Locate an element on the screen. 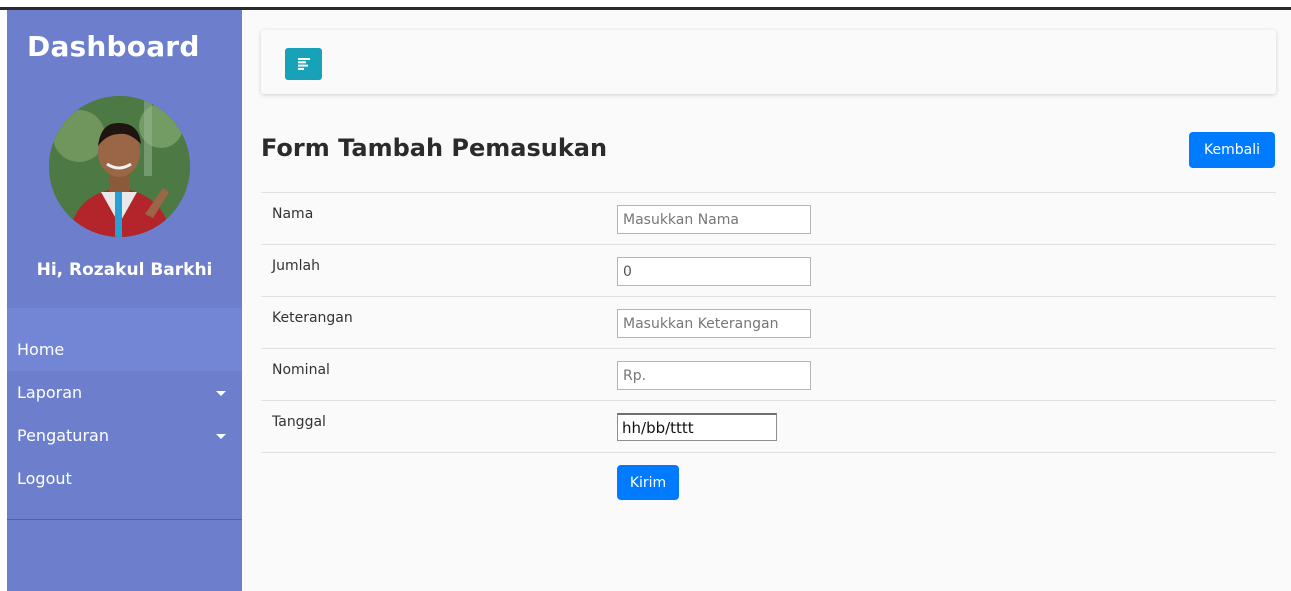 Image resolution: width=1291 pixels, height=591 pixels. page-title: Form Tambah Pemasukan is located at coordinates (434, 148).